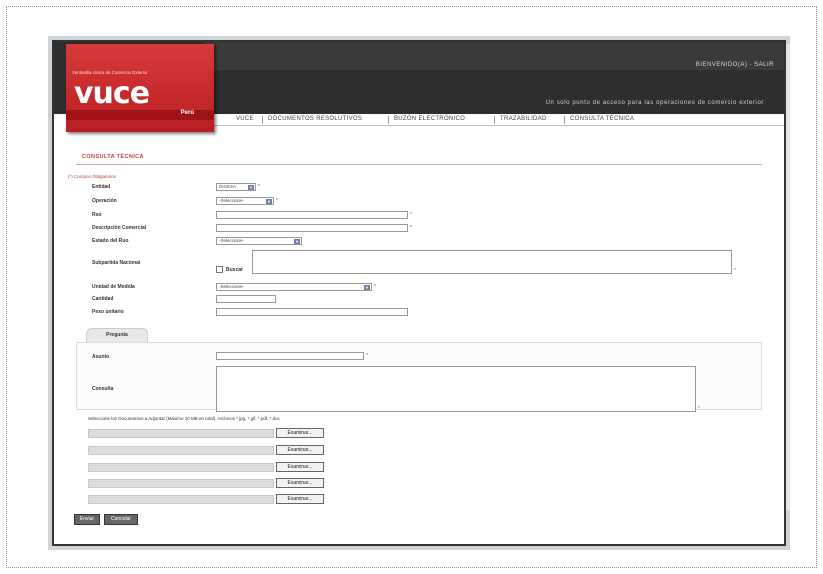 The width and height of the screenshot is (823, 574). I want to click on required-legend: (*) Campos Obligatorios, so click(92, 176).